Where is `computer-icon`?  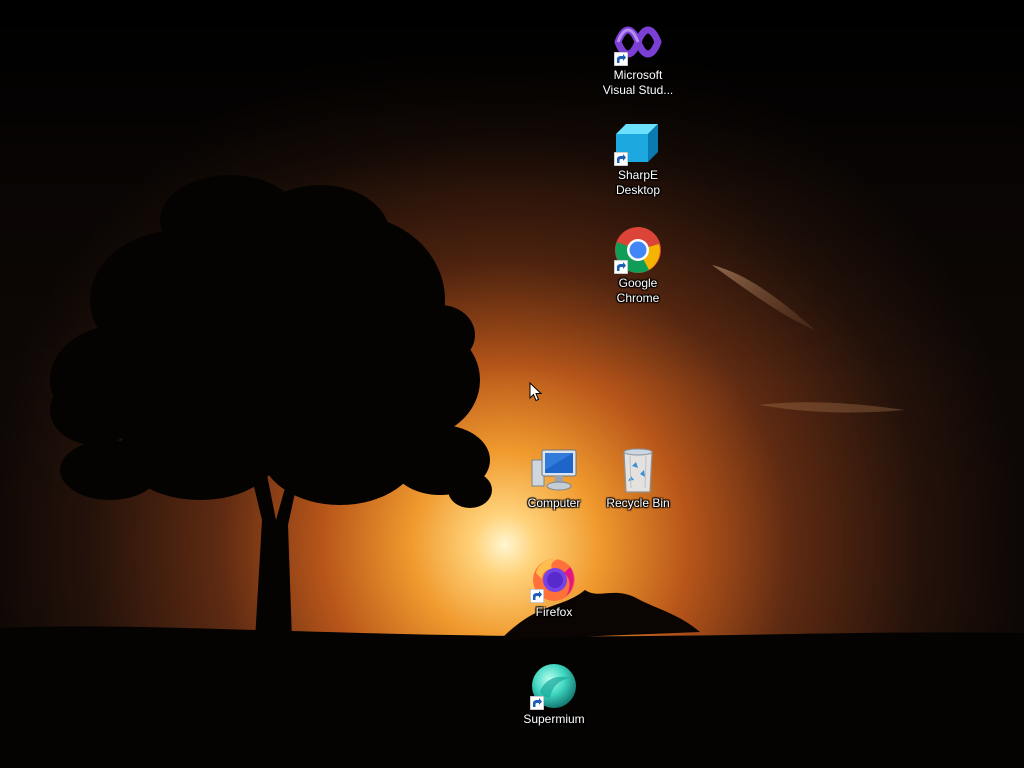
computer-icon is located at coordinates (554, 470).